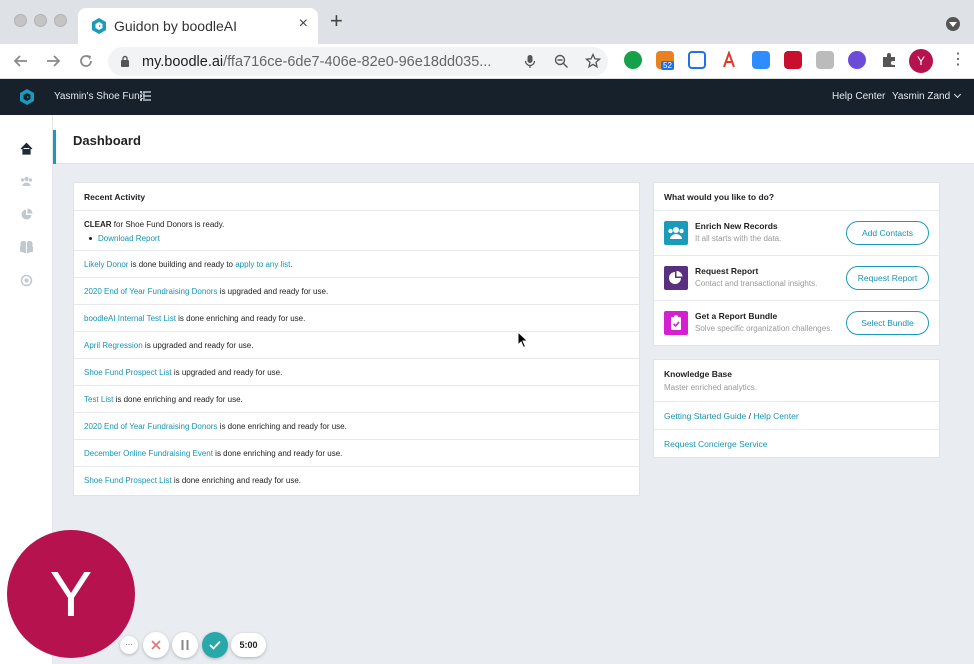 This screenshot has width=974, height=664. Describe the element at coordinates (736, 226) in the screenshot. I see `action-title: Enrich New Records` at that location.